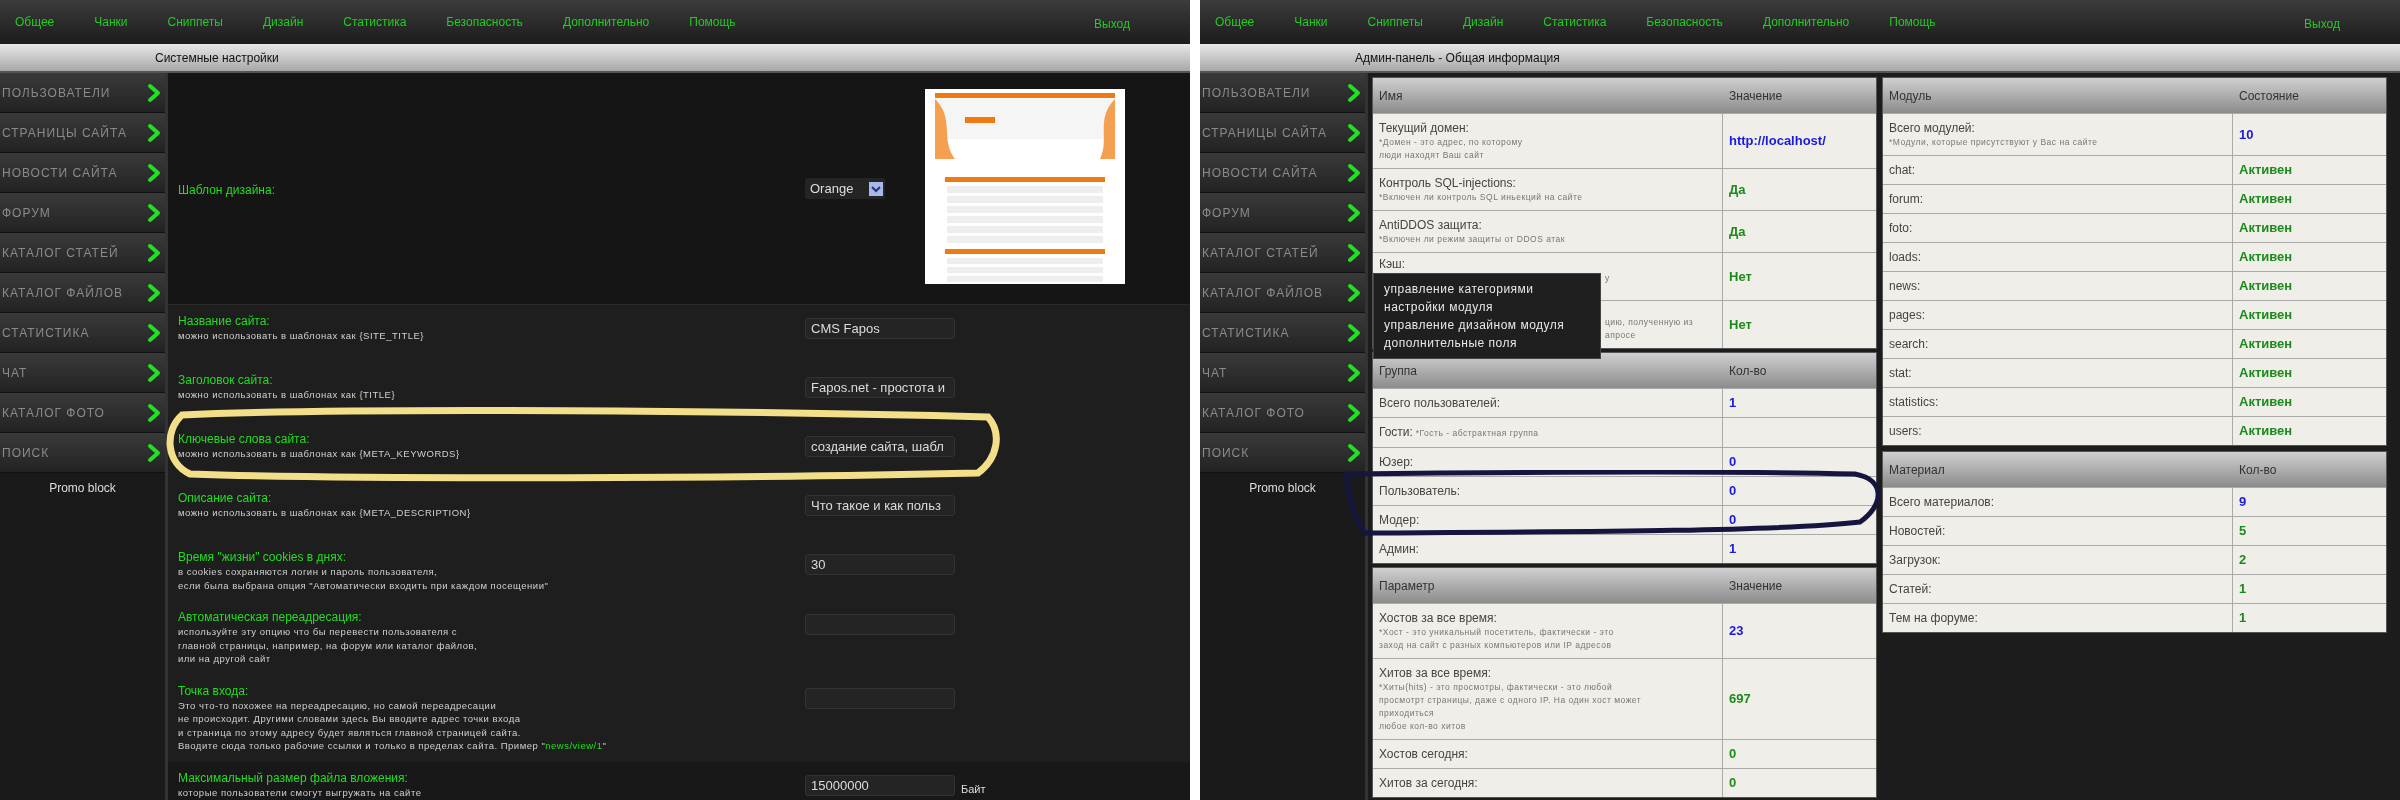  What do you see at coordinates (1440, 403) in the screenshot?
I see `row-label: Всего пользователей:` at bounding box center [1440, 403].